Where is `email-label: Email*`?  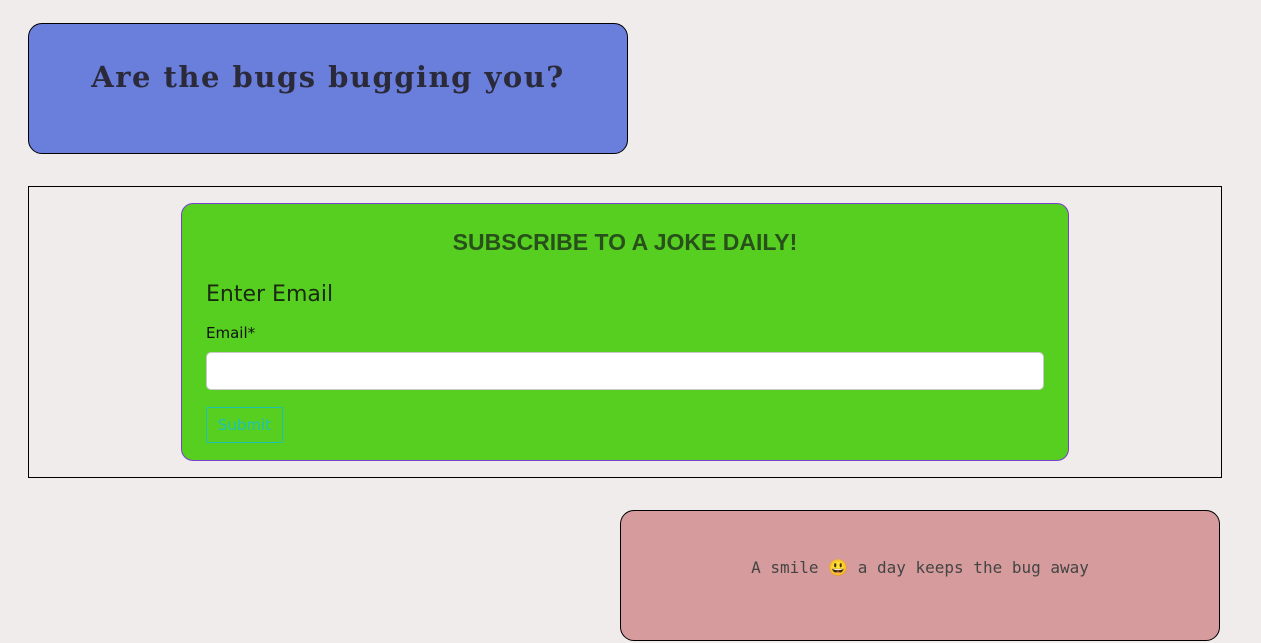 email-label: Email* is located at coordinates (231, 333).